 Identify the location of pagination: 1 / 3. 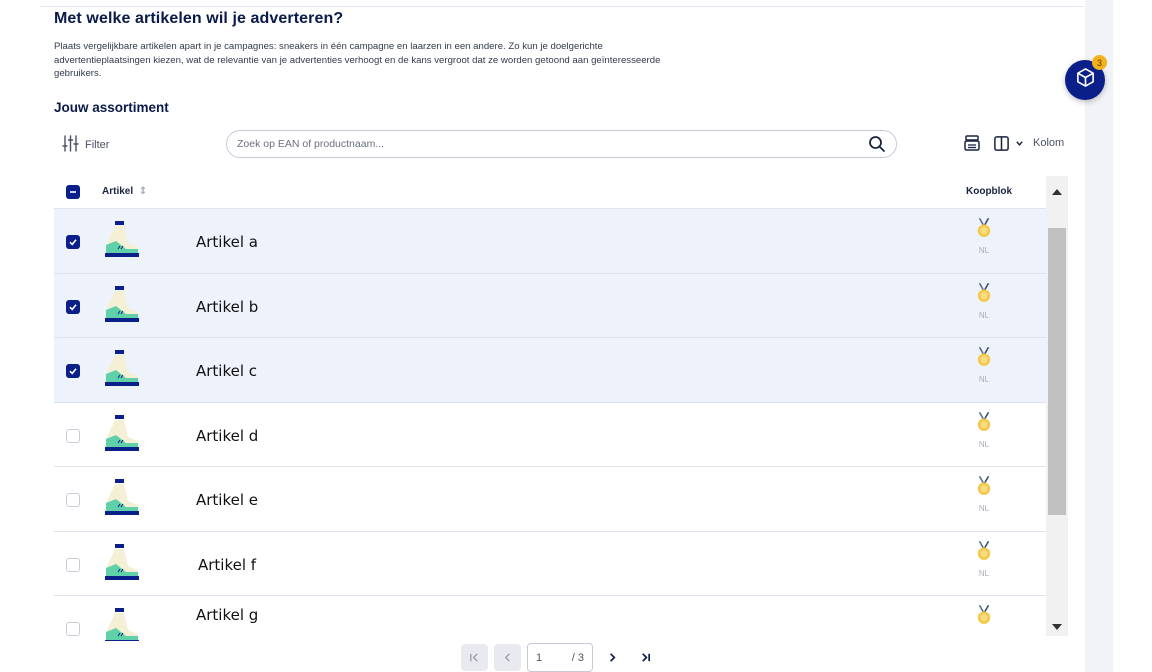
(560, 657).